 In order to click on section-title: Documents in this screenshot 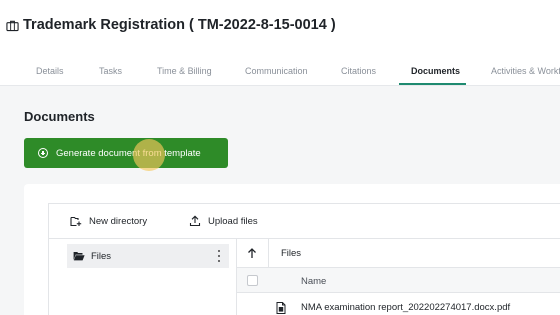, I will do `click(59, 116)`.